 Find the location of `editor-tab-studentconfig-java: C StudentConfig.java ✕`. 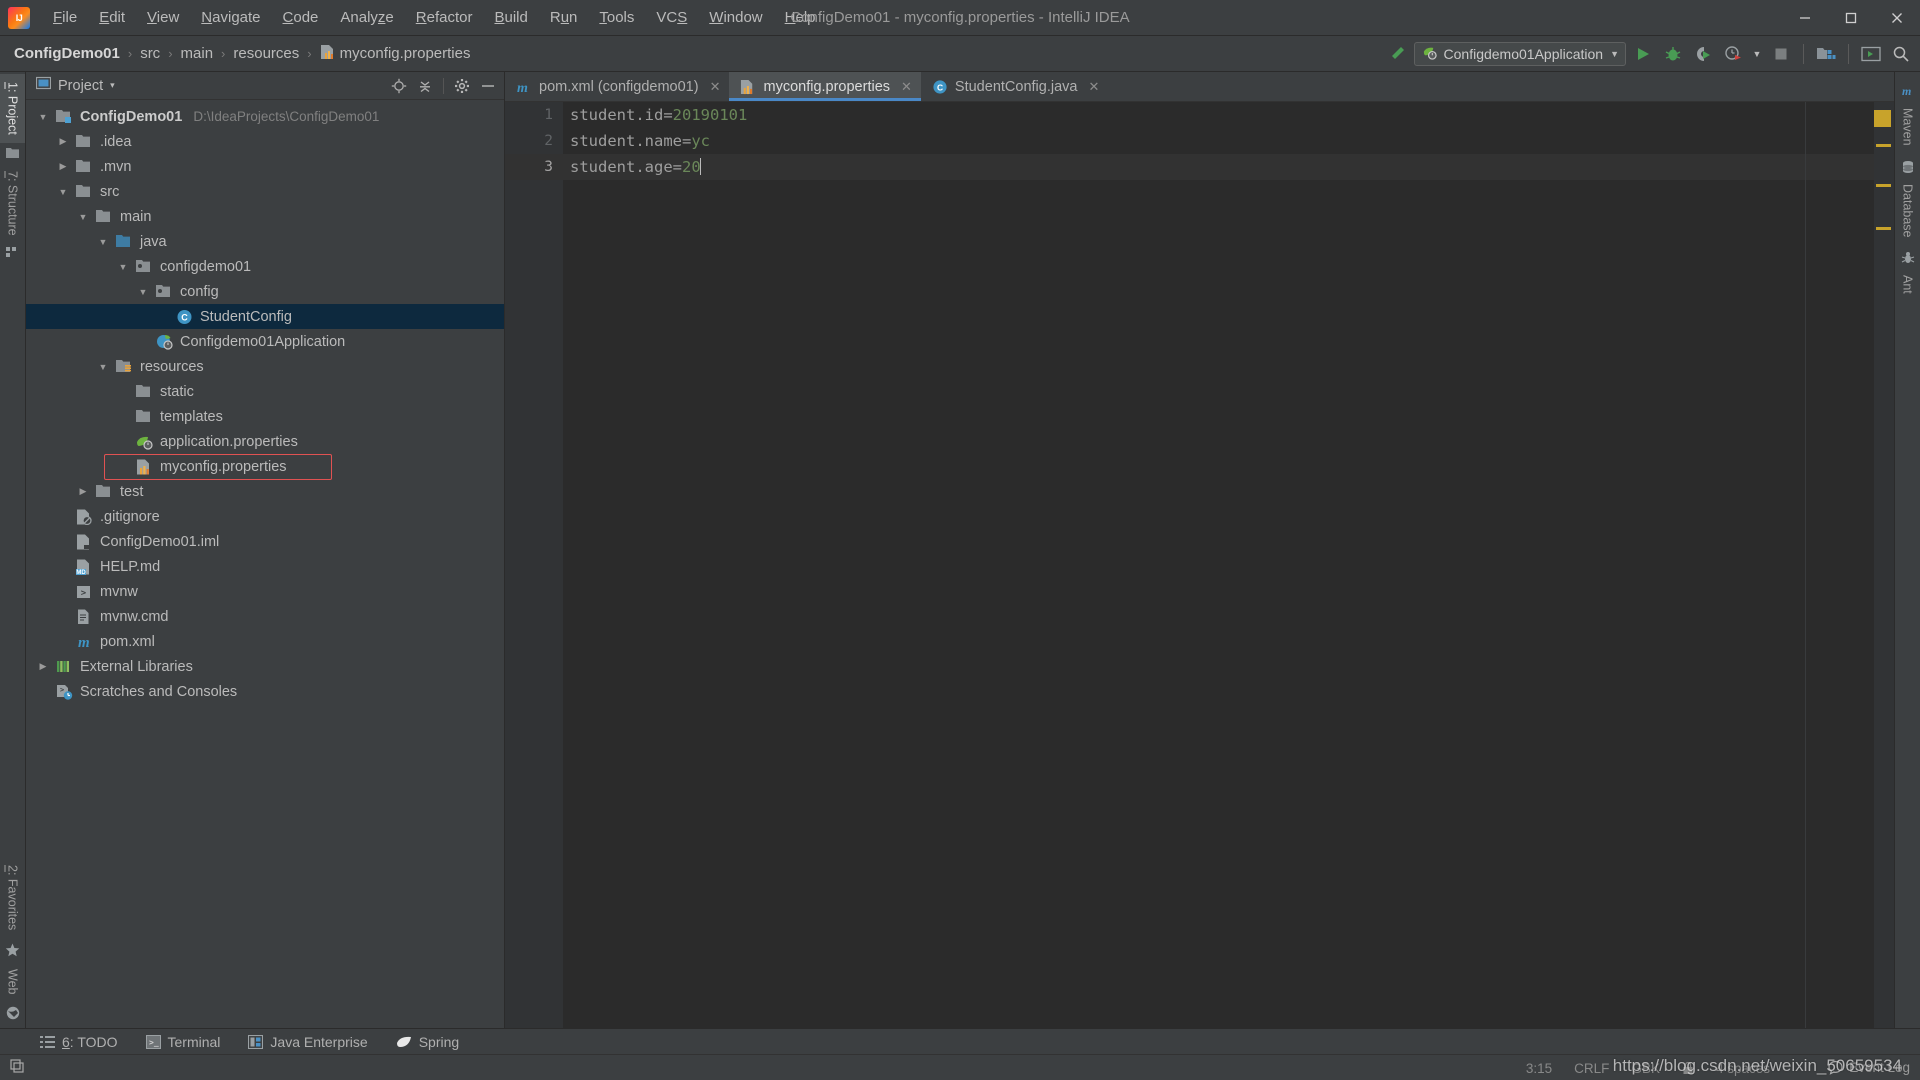

editor-tab-studentconfig-java: C StudentConfig.java ✕ is located at coordinates (1014, 86).